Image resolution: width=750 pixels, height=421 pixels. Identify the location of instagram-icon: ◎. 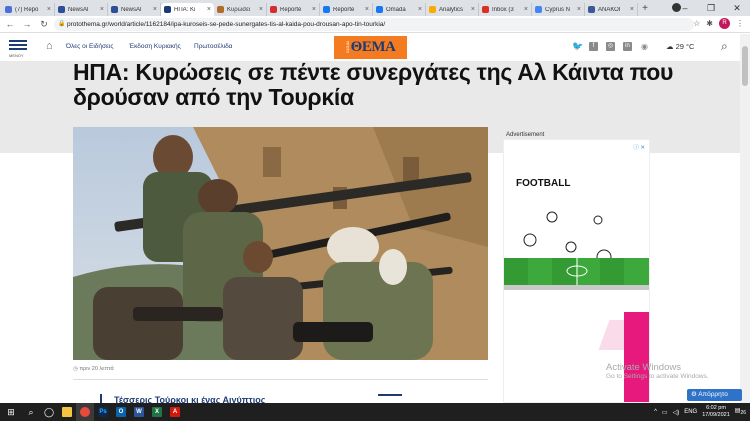
(610, 46).